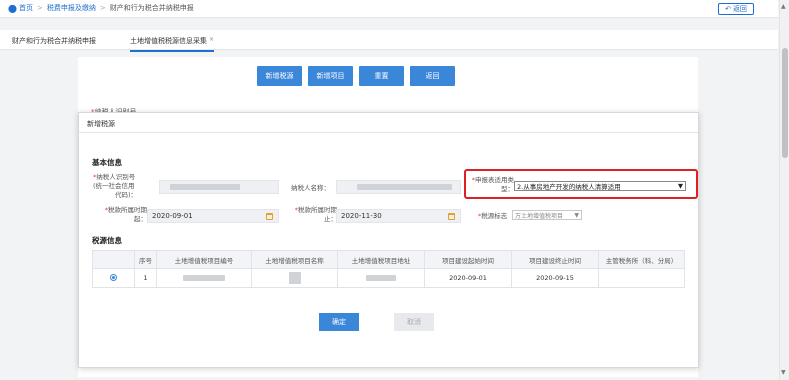 This screenshot has height=380, width=789. I want to click on period-end-label: *税款所属时期 止：, so click(315, 214).